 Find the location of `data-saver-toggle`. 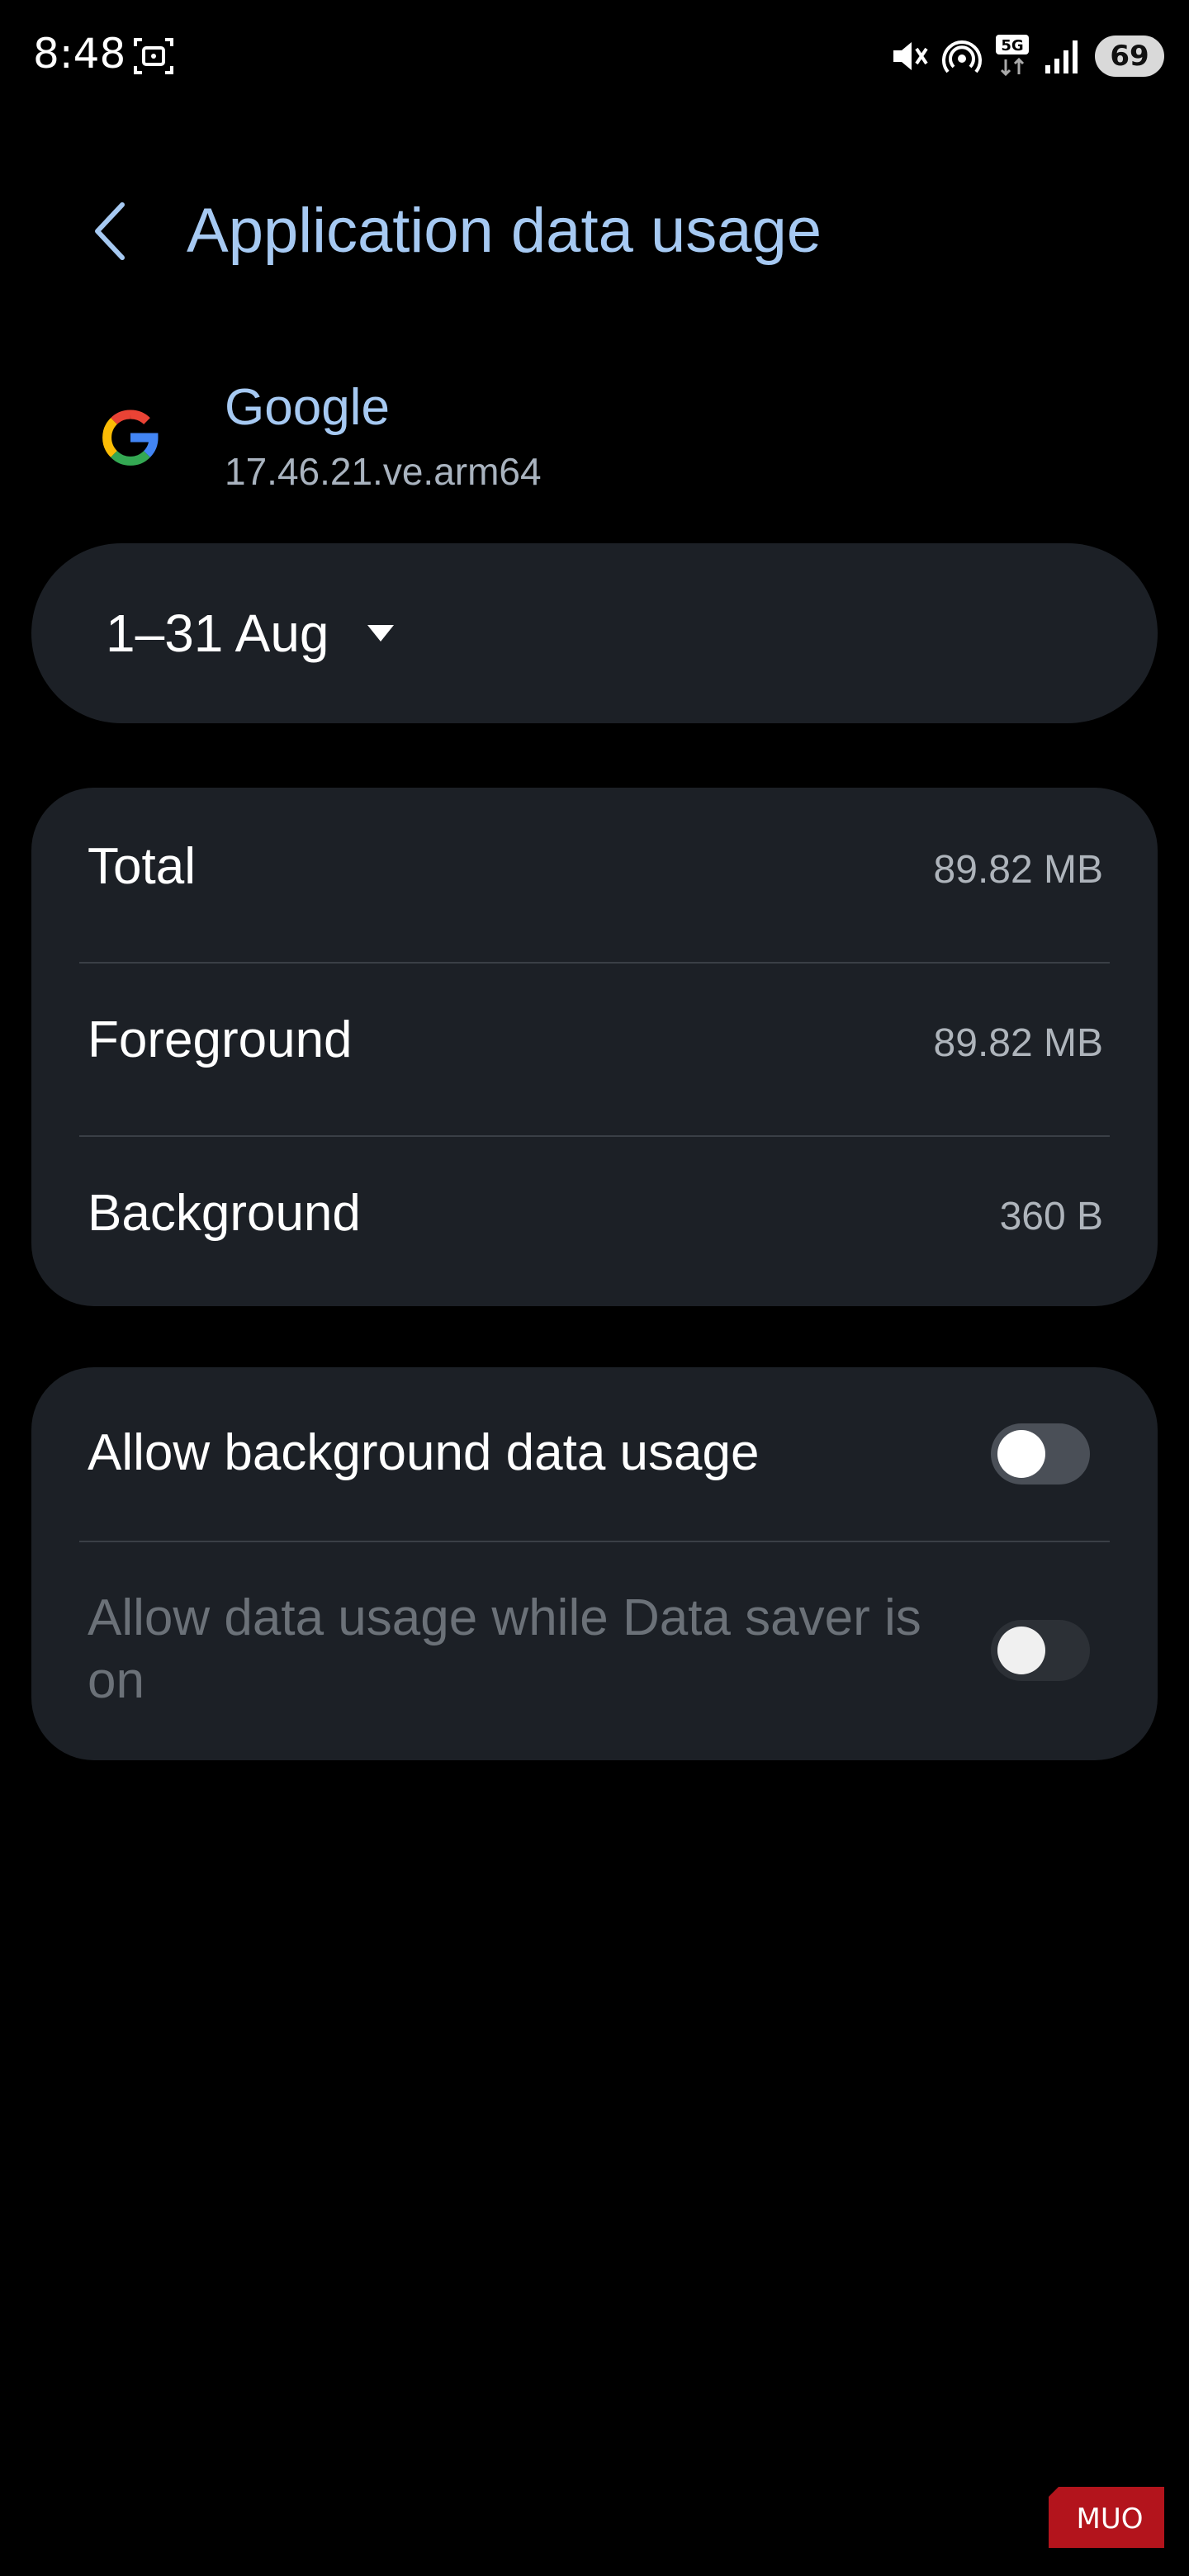

data-saver-toggle is located at coordinates (1040, 1650).